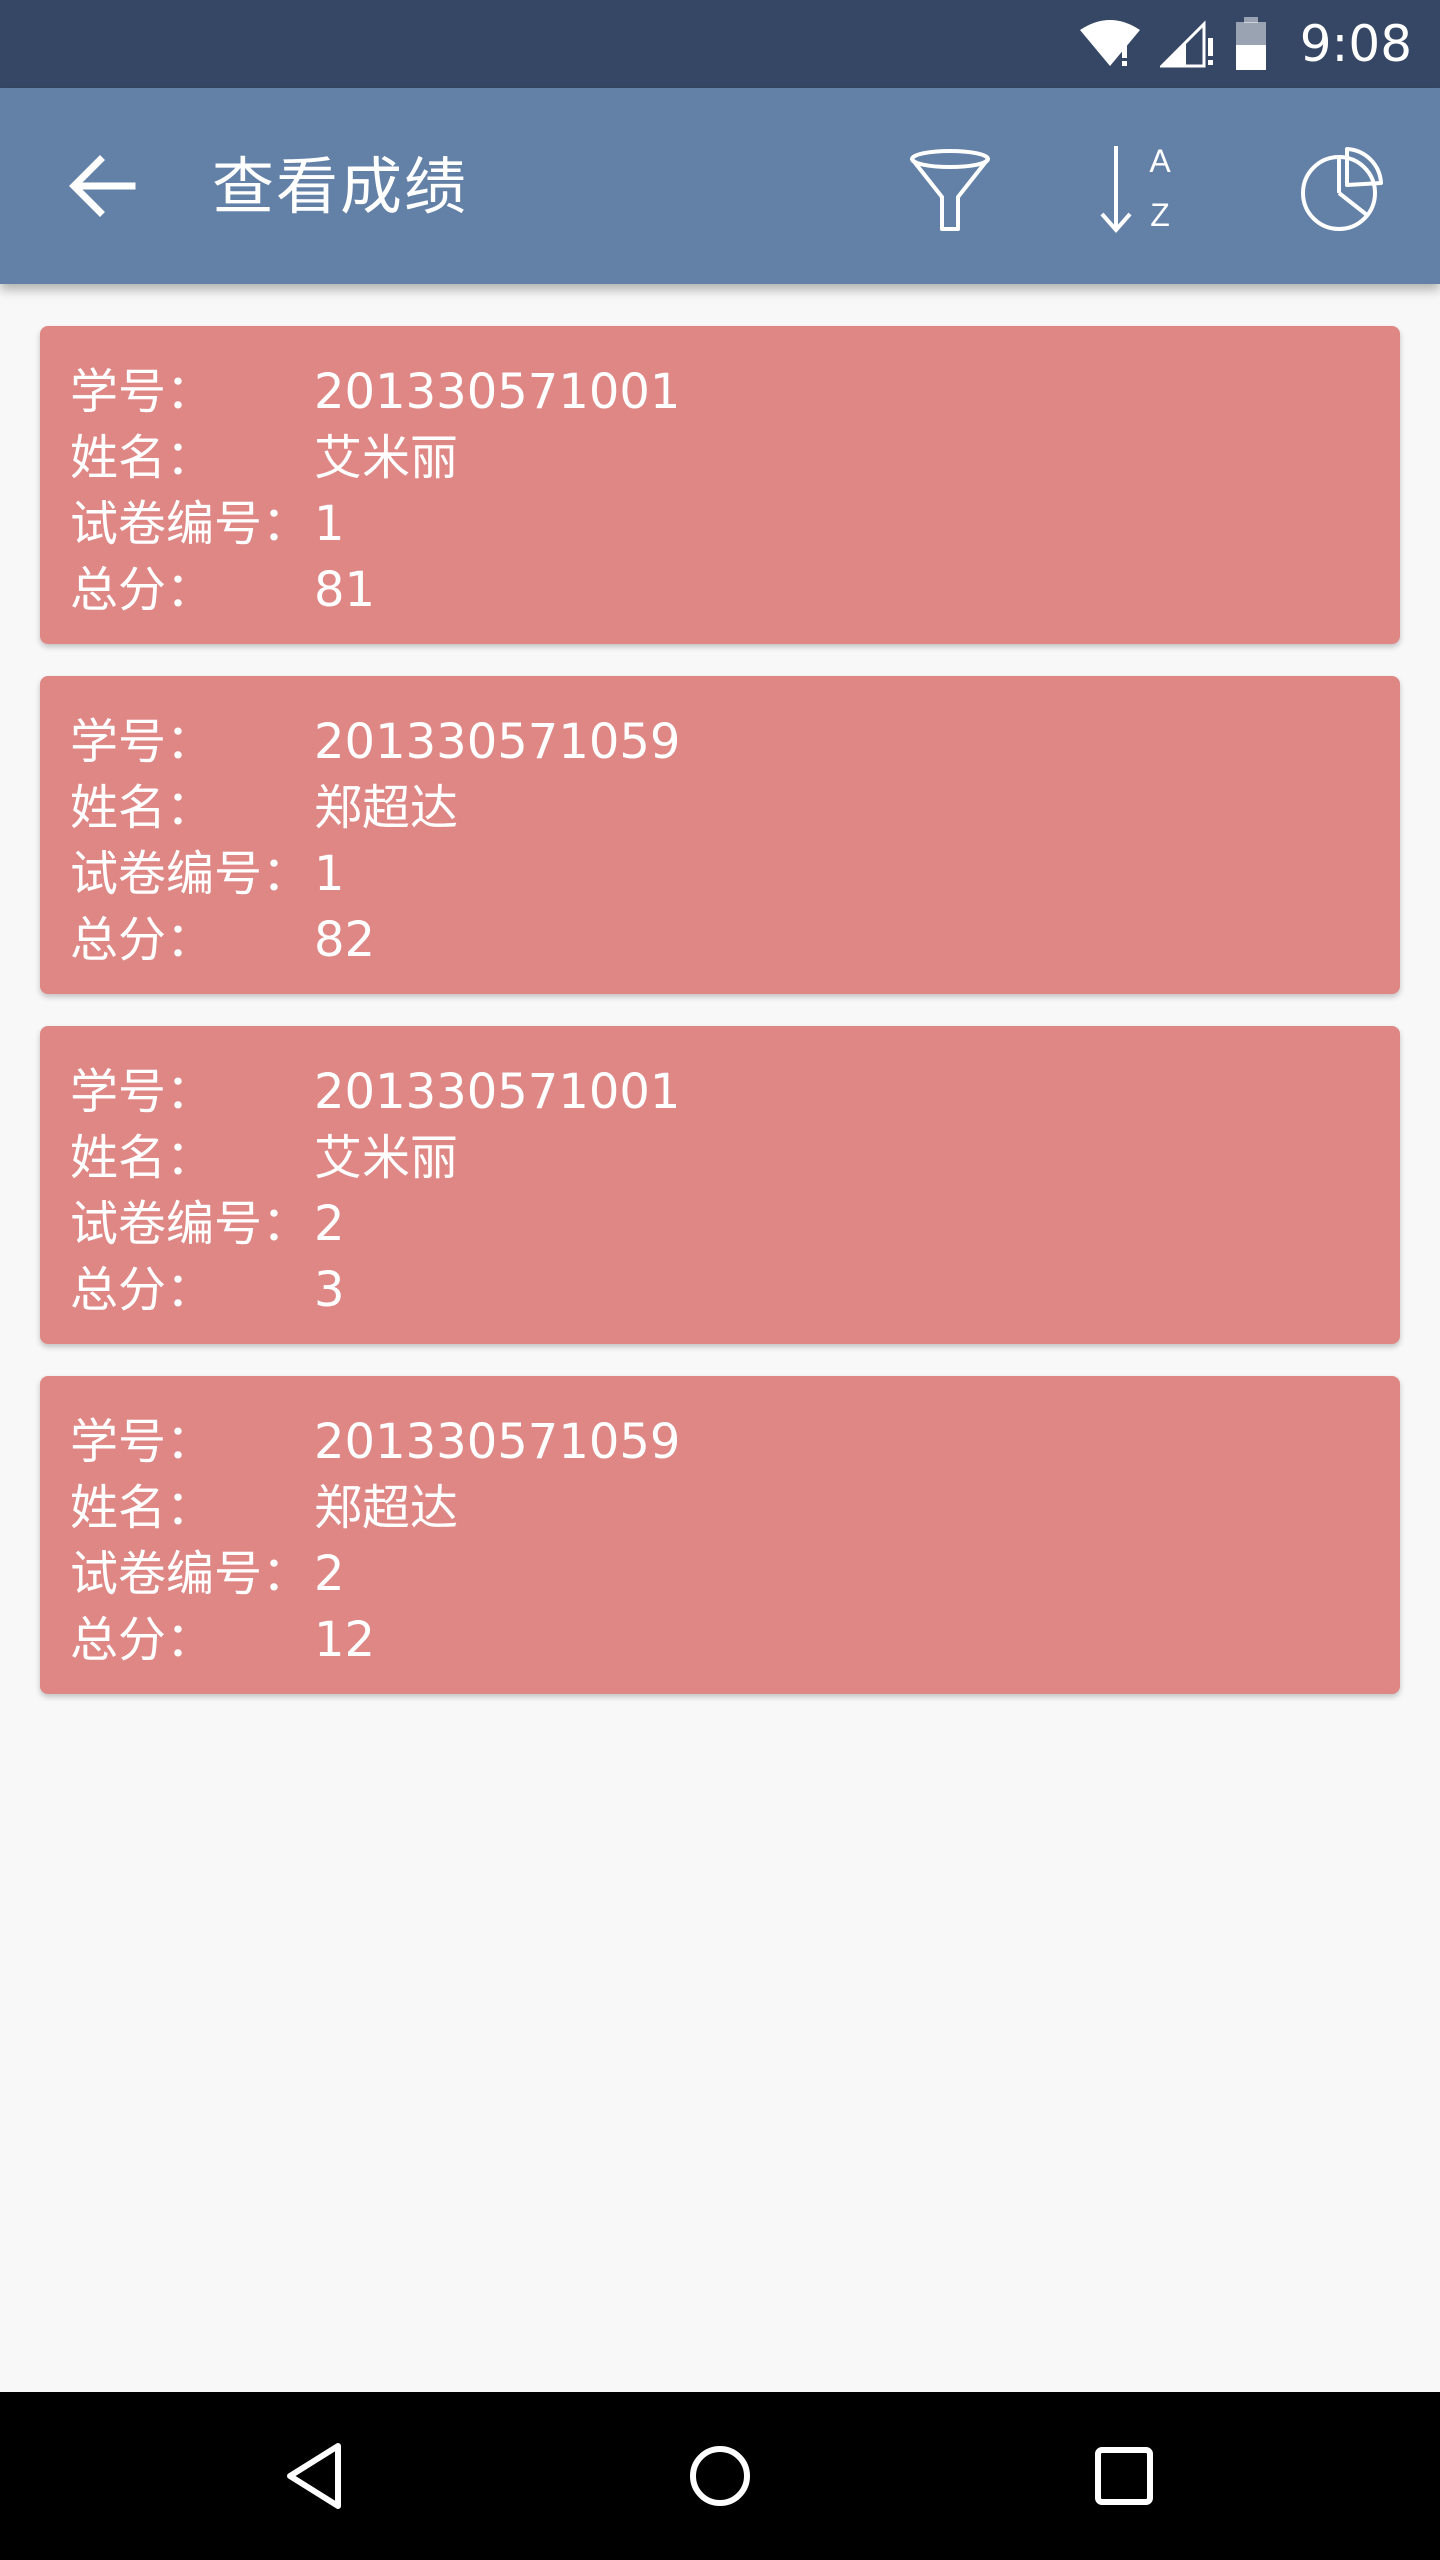 This screenshot has width=1440, height=2560. I want to click on filter-icon, so click(950, 190).